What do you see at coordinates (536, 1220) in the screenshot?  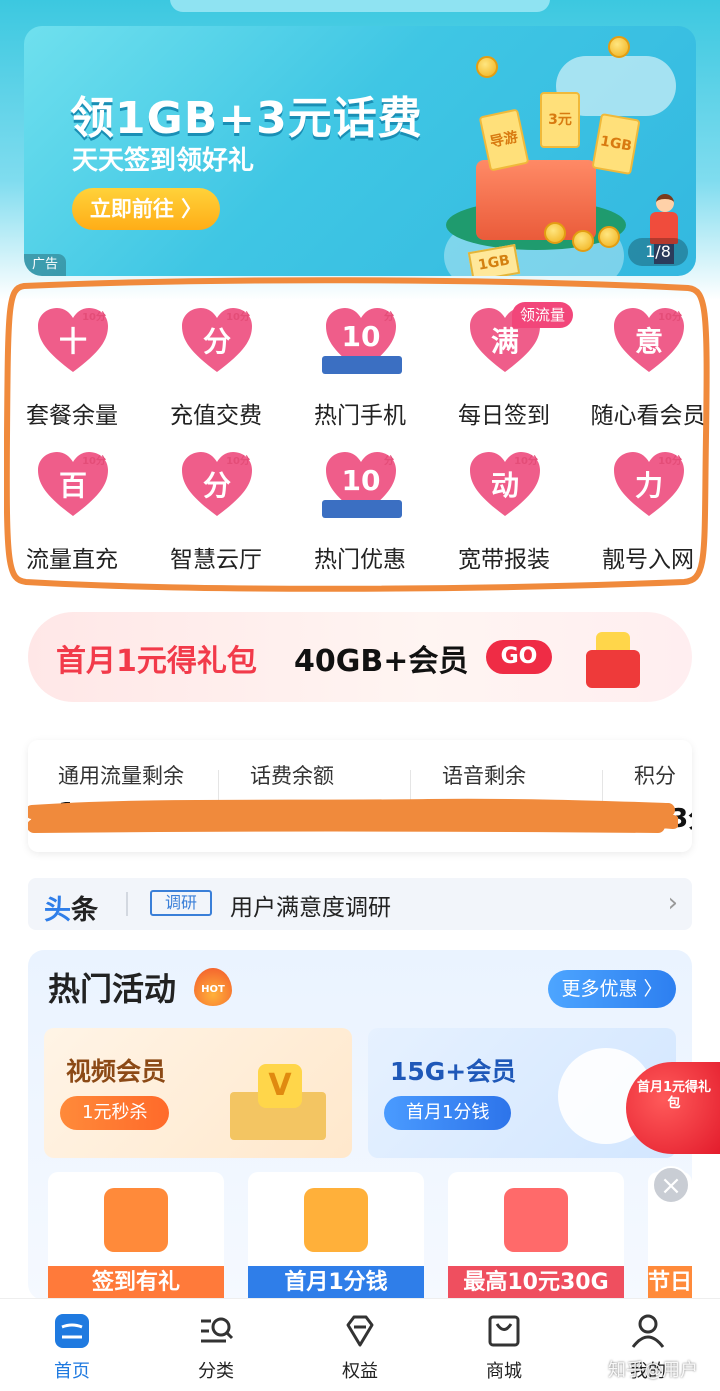 I see `phone-data-icon` at bounding box center [536, 1220].